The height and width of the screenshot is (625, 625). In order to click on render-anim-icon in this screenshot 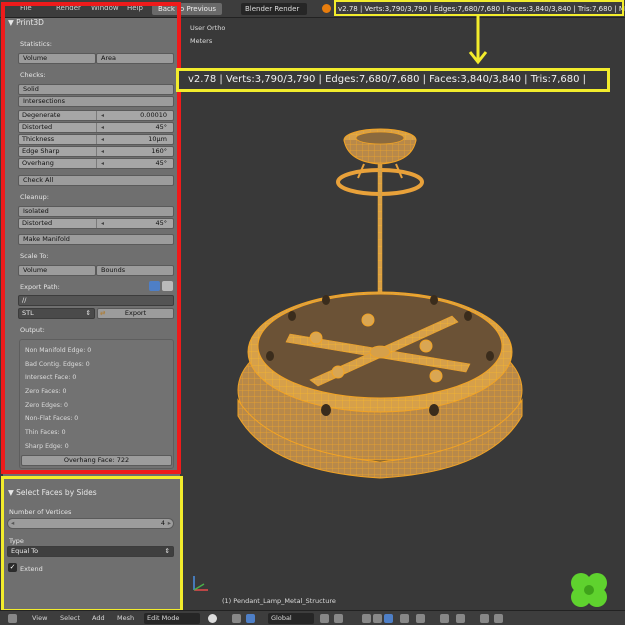, I will do `click(498, 618)`.